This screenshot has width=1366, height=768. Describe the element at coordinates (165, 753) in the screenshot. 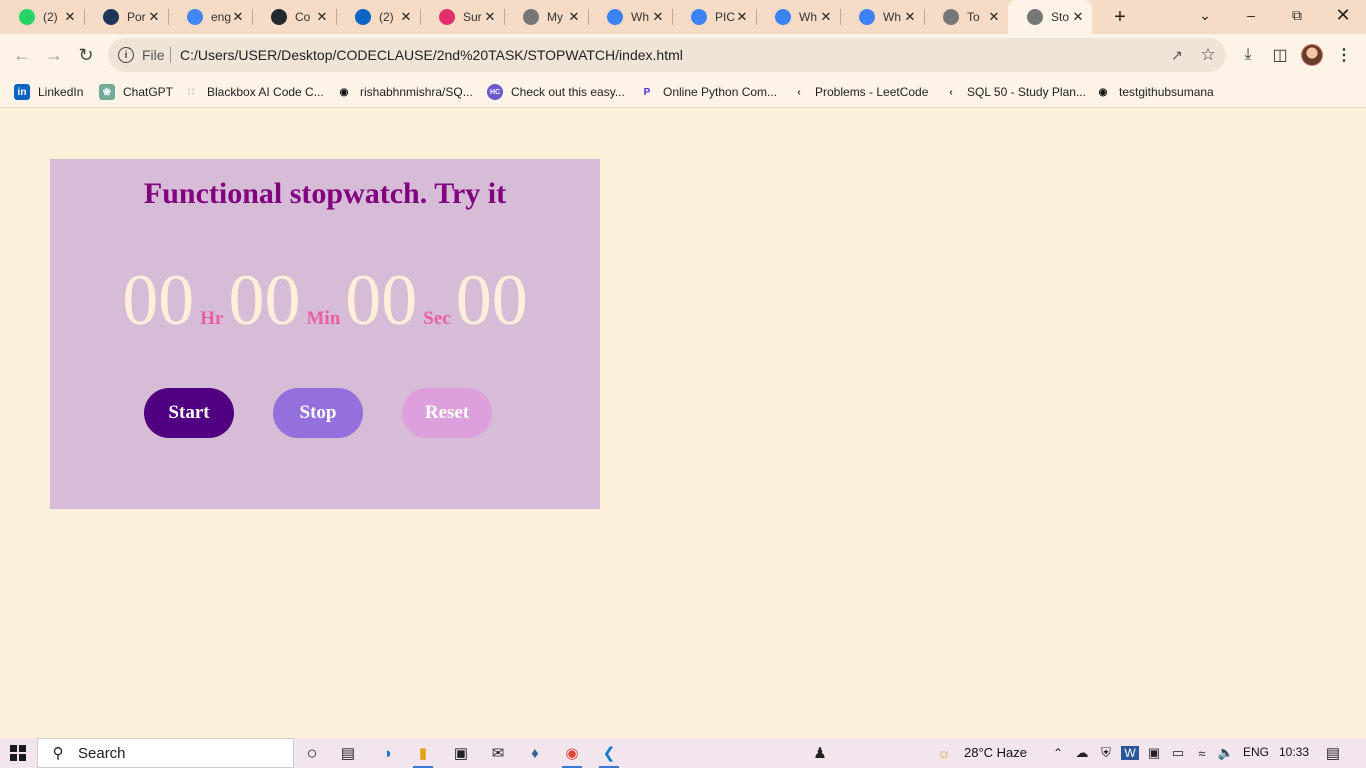

I see `taskbar-search-box: ⚲ Search` at that location.